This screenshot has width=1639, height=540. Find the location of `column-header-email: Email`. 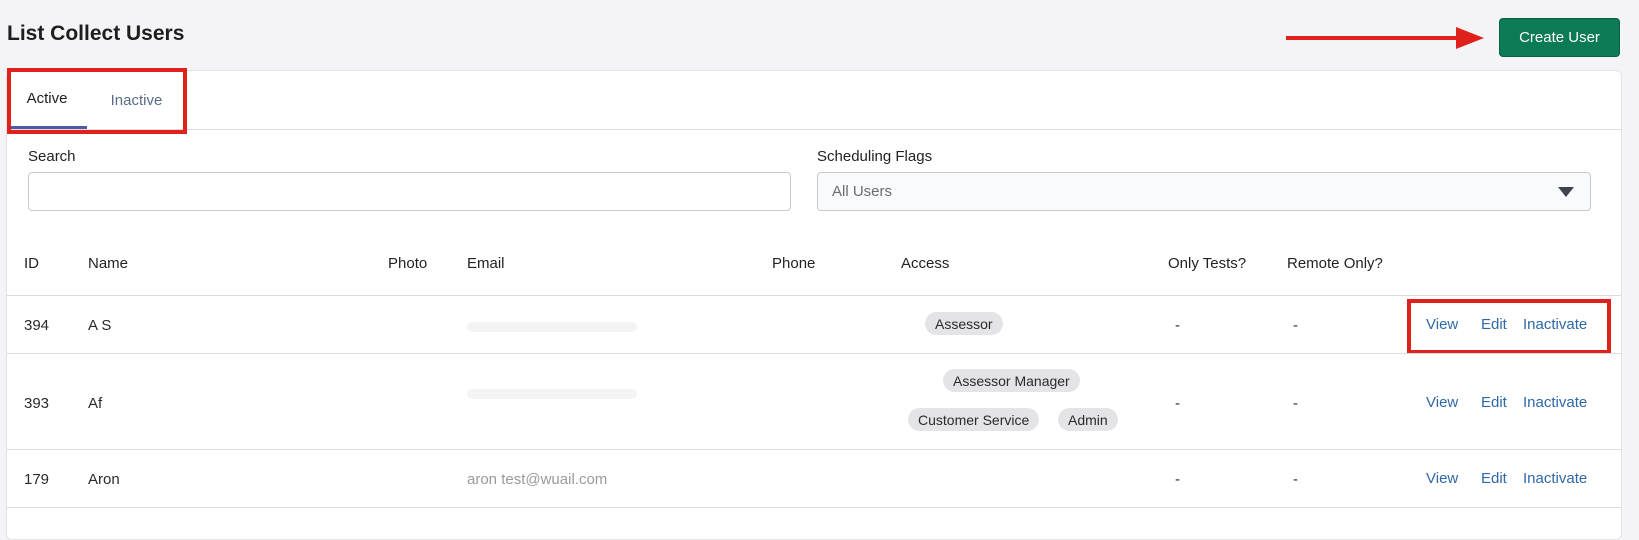

column-header-email: Email is located at coordinates (486, 263).